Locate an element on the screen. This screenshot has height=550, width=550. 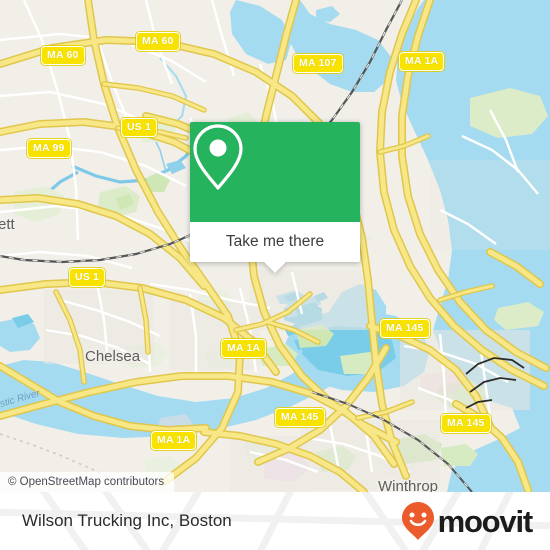
osm-attribution: © OpenStreetMap contributors is located at coordinates (87, 482).